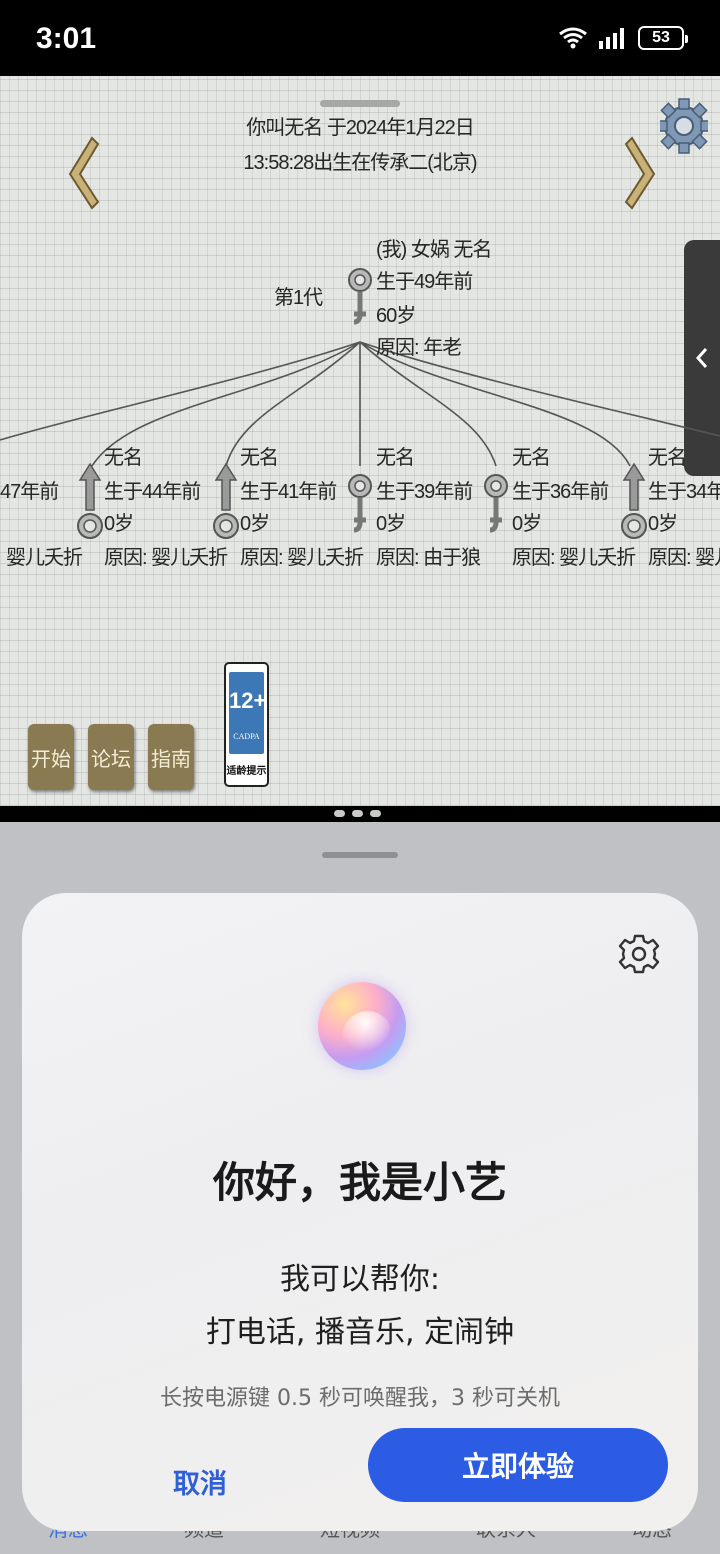 The image size is (720, 1554). I want to click on battery-icon: 53, so click(663, 38).